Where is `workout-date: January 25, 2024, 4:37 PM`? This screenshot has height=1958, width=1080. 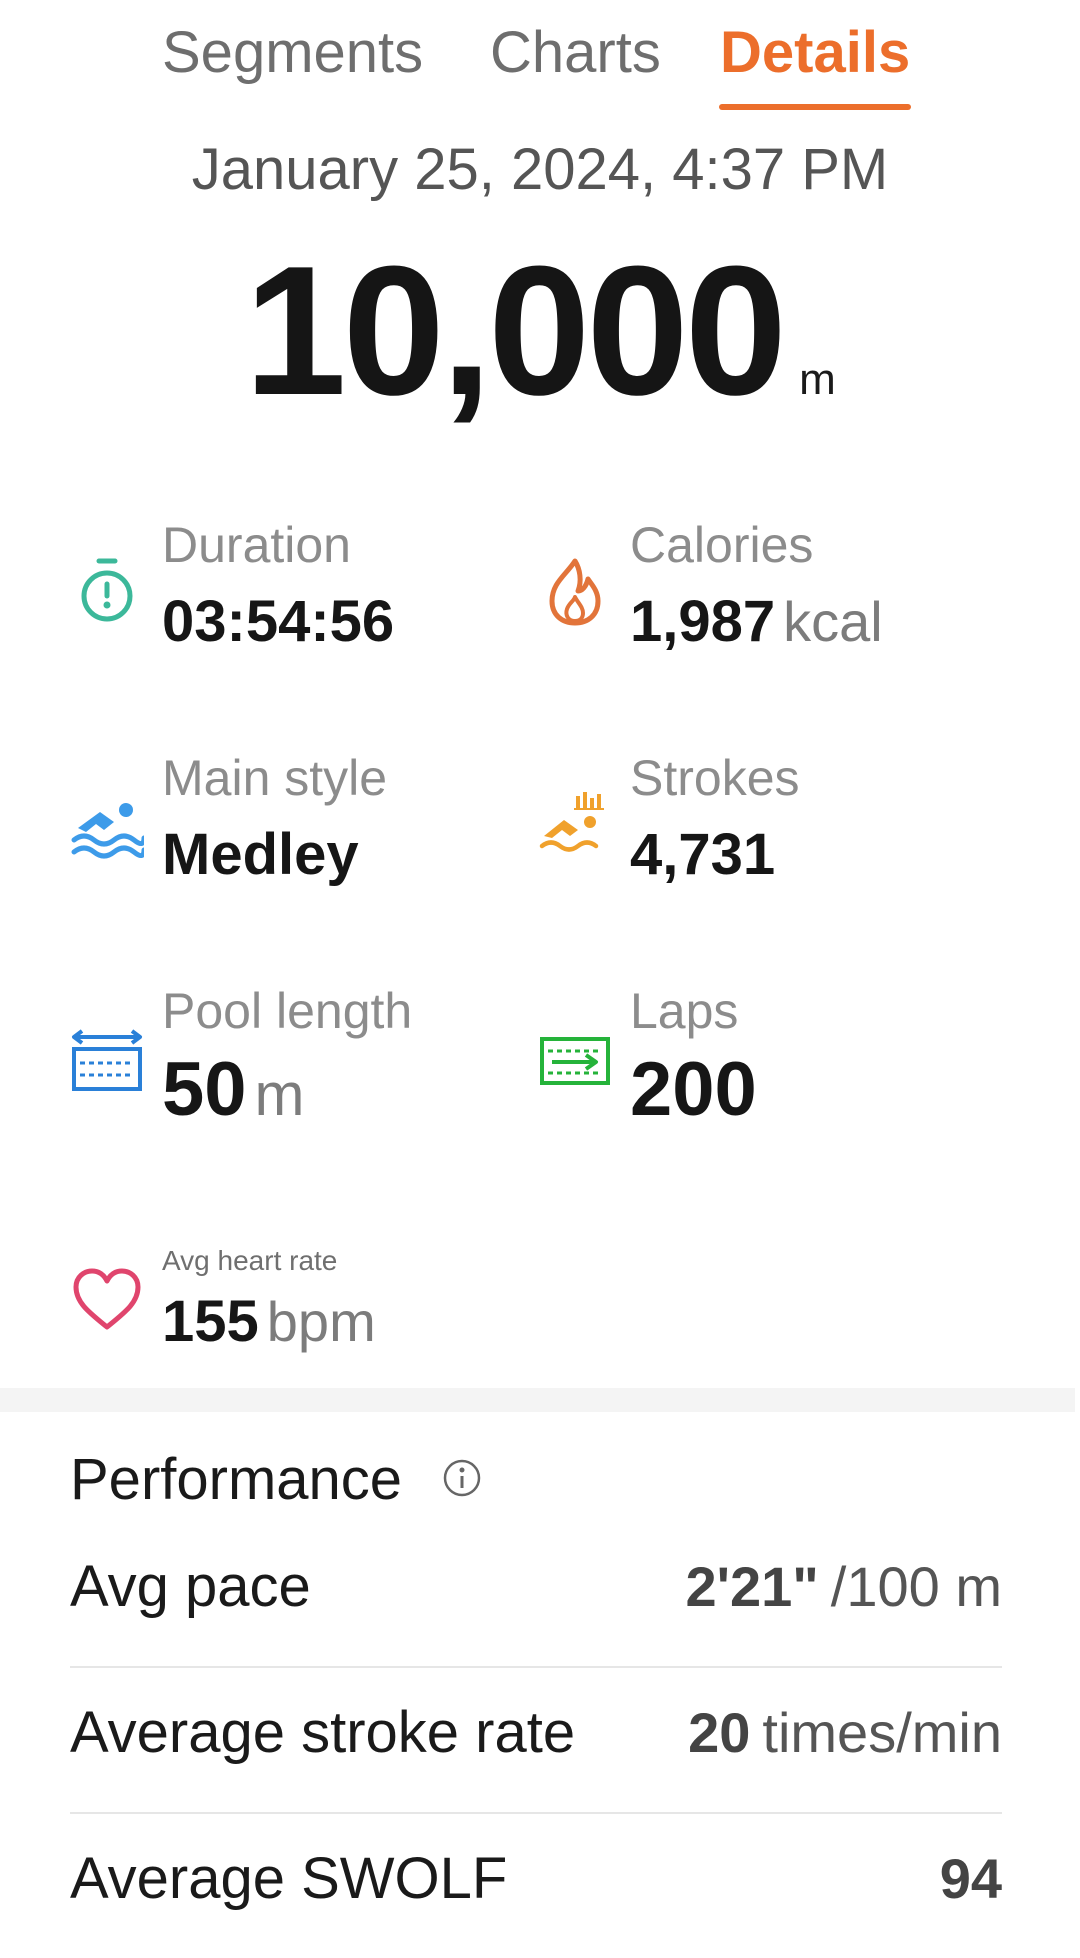
workout-date: January 25, 2024, 4:37 PM is located at coordinates (540, 169).